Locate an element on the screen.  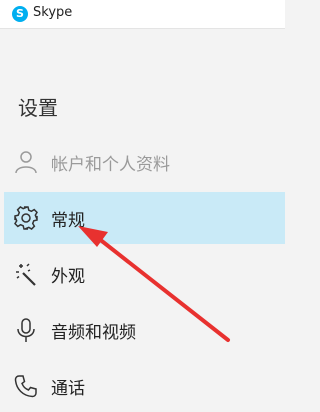
person-icon is located at coordinates (26, 162).